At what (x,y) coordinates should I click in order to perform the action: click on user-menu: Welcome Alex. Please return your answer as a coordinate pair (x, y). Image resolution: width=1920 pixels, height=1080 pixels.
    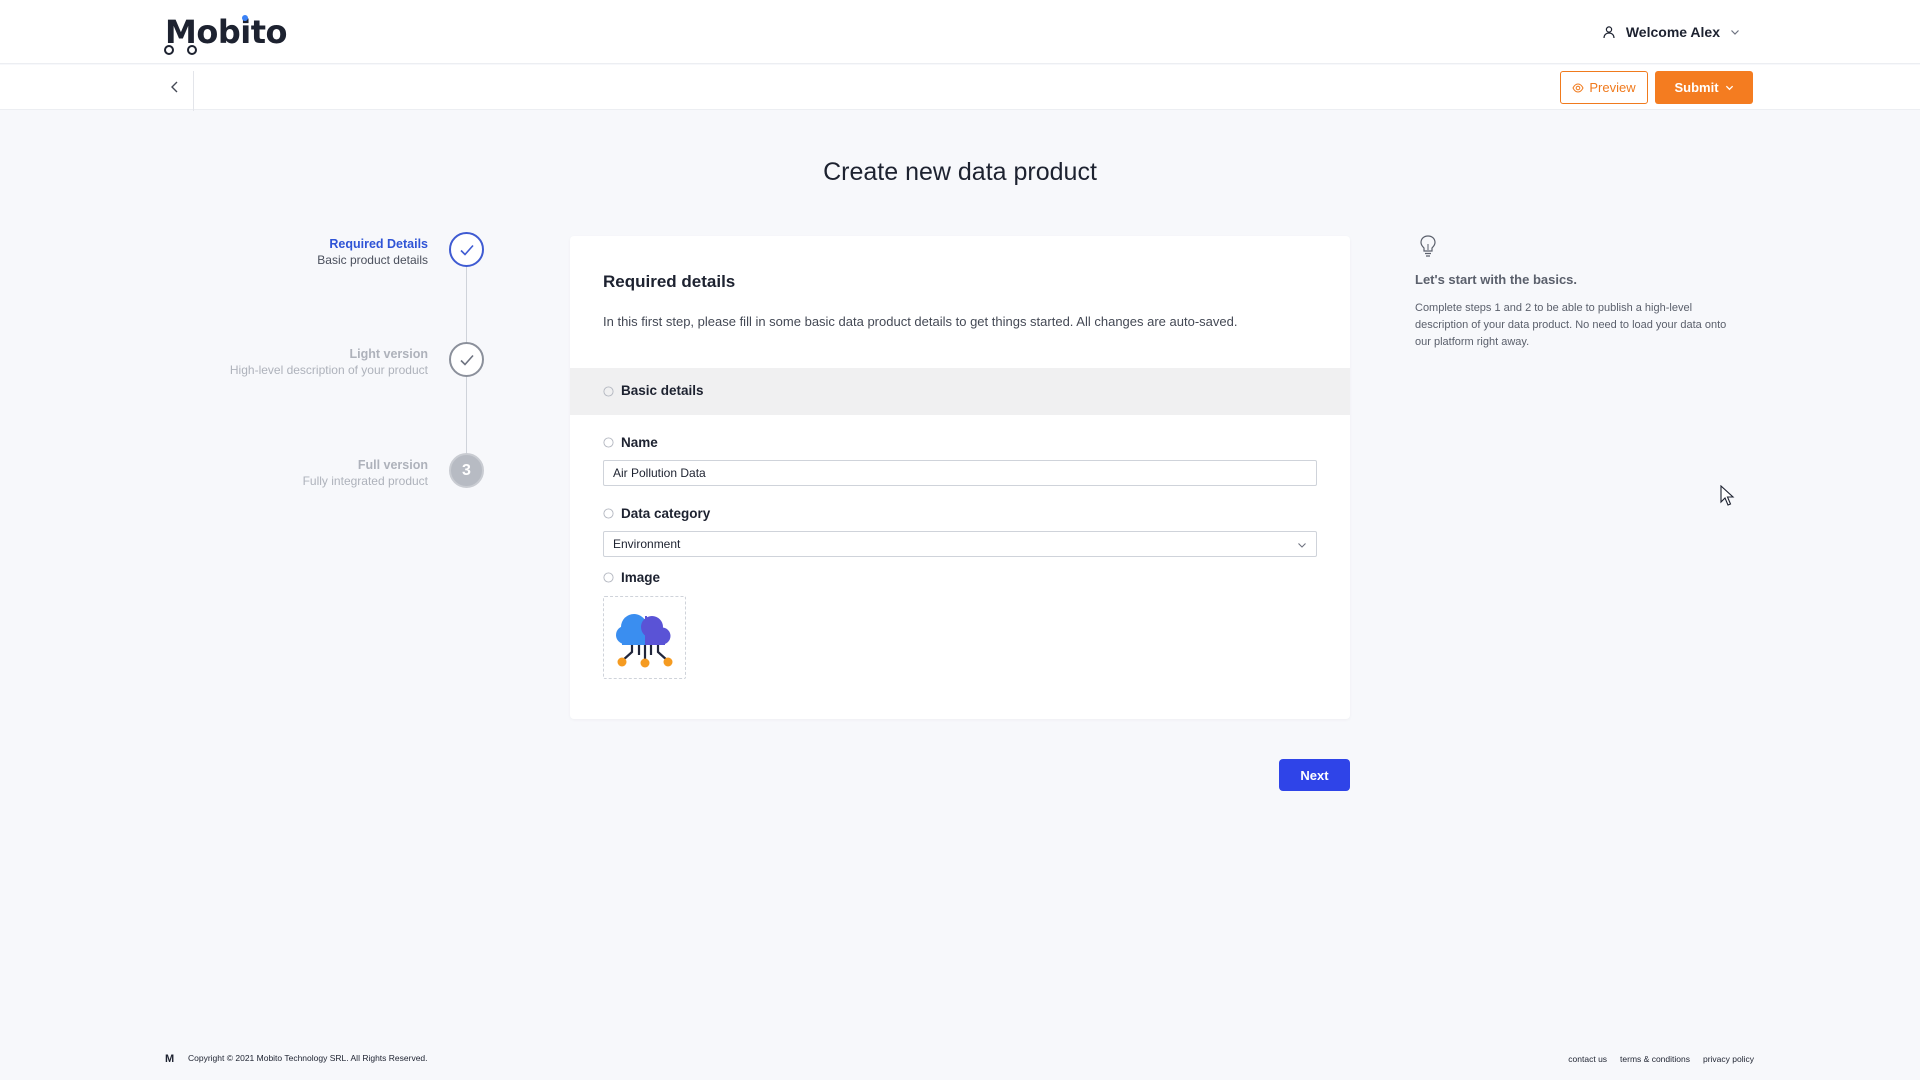
    Looking at the image, I should click on (1671, 32).